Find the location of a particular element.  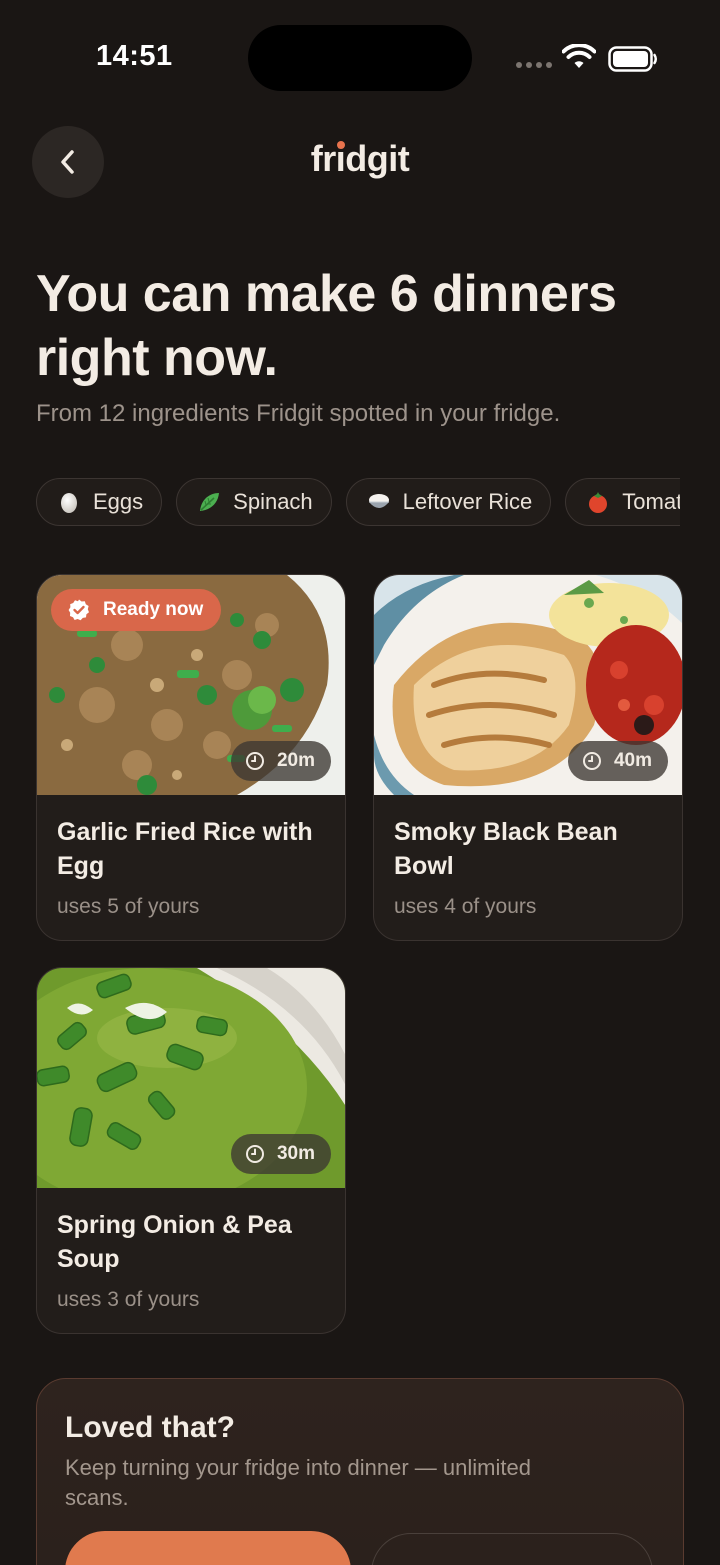

rice-bowl-icon is located at coordinates (378, 501).